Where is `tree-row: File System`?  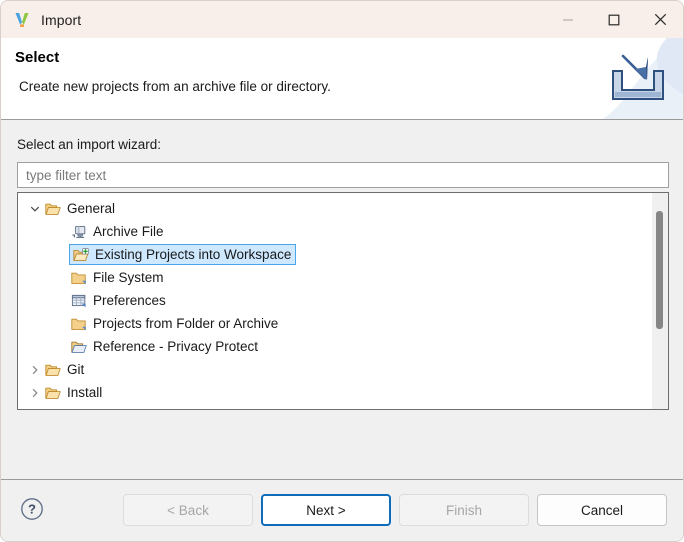
tree-row: File System is located at coordinates (334, 277).